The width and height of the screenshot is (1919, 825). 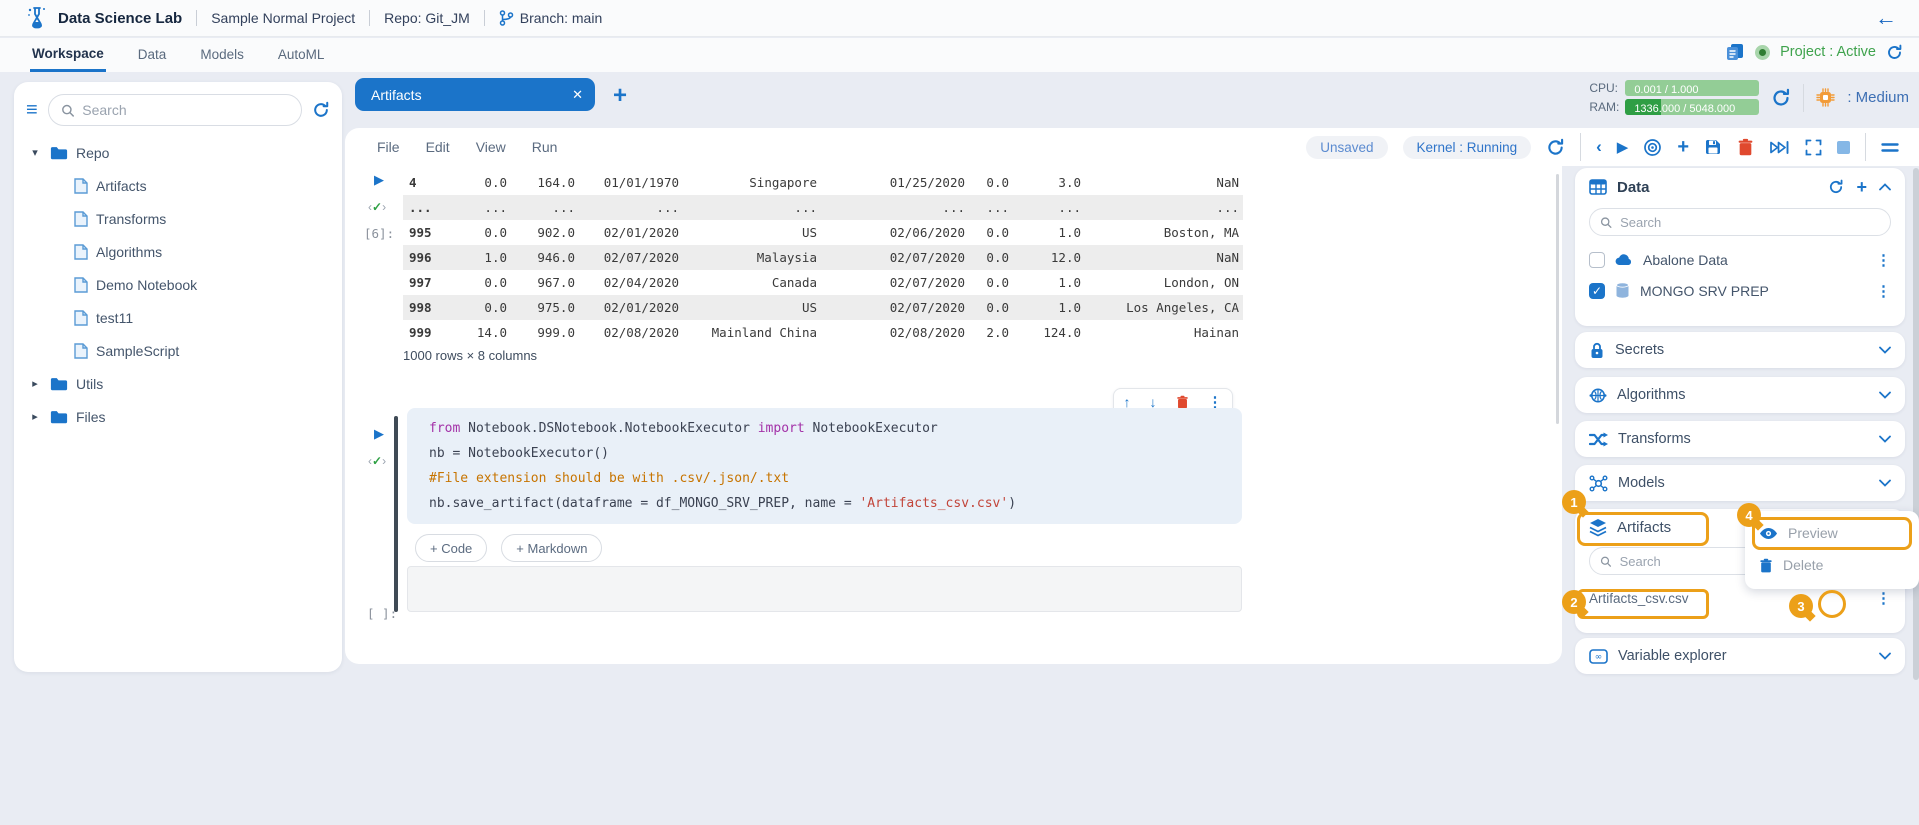 What do you see at coordinates (1597, 290) in the screenshot?
I see `data-item-checkbox: ✓` at bounding box center [1597, 290].